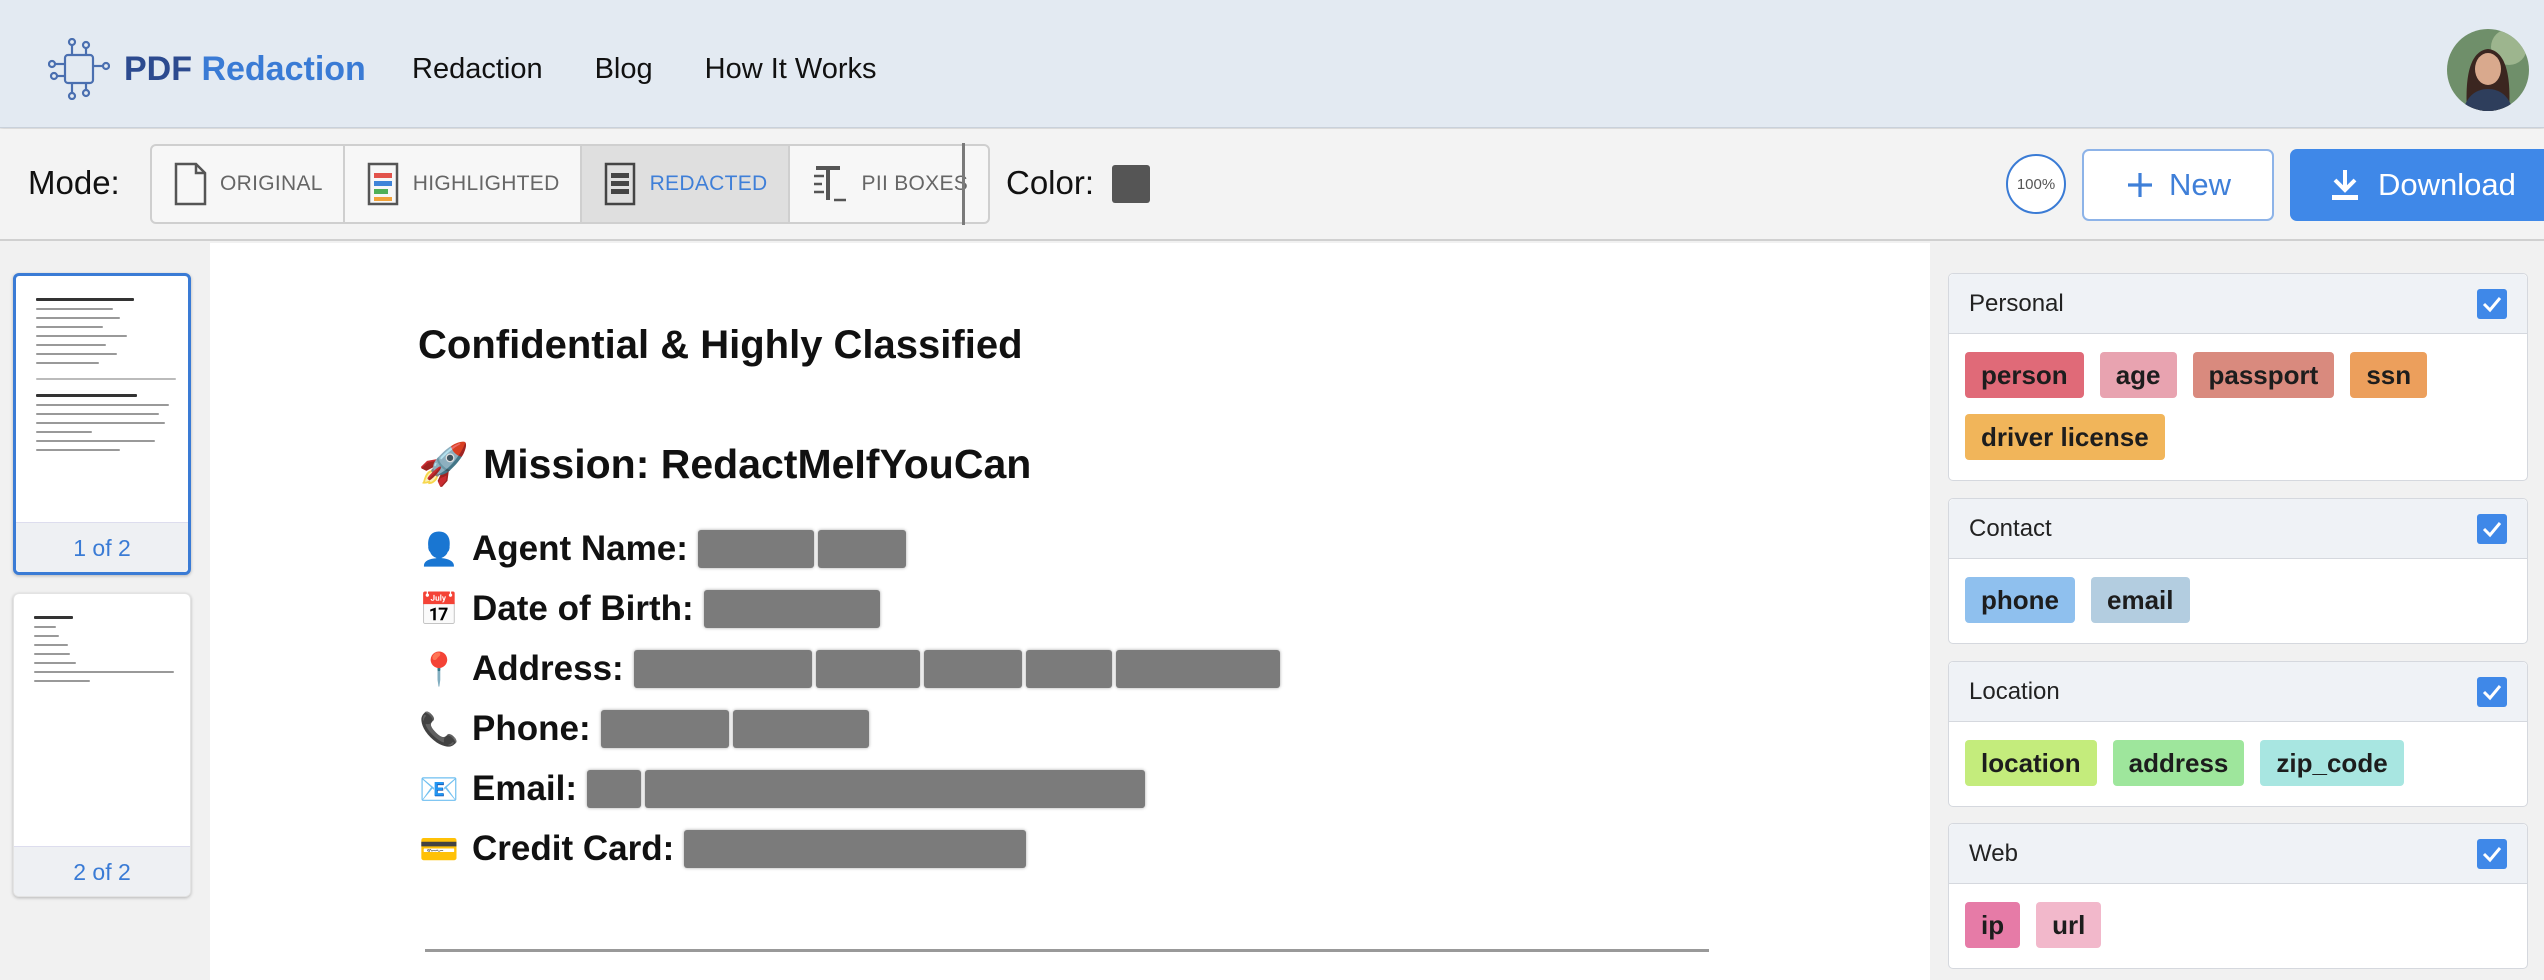 This screenshot has height=980, width=2544. I want to click on page-thumbnails-sidebar: 1 of 2 2 of 2, so click(105, 611).